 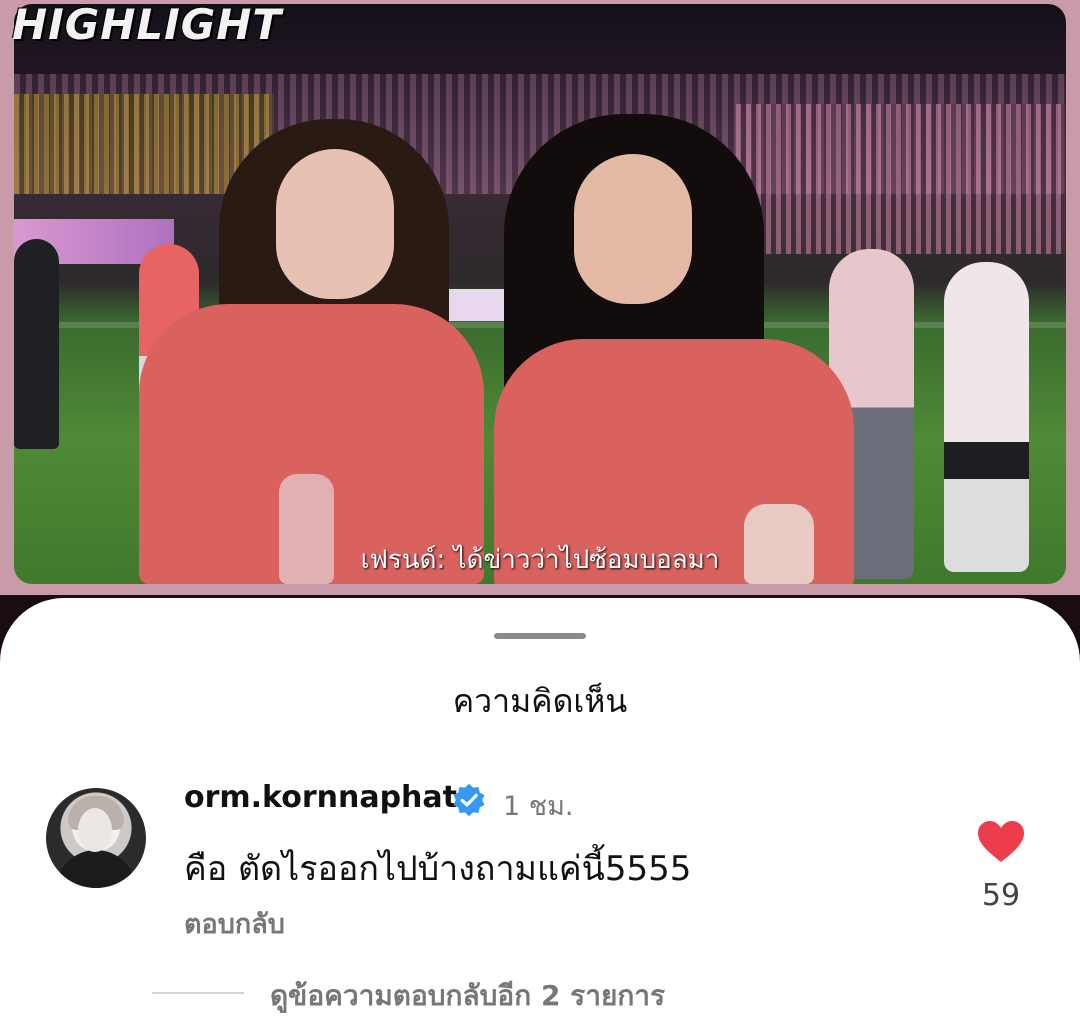 I want to click on comment-timestamp: 1 ชม., so click(x=538, y=806).